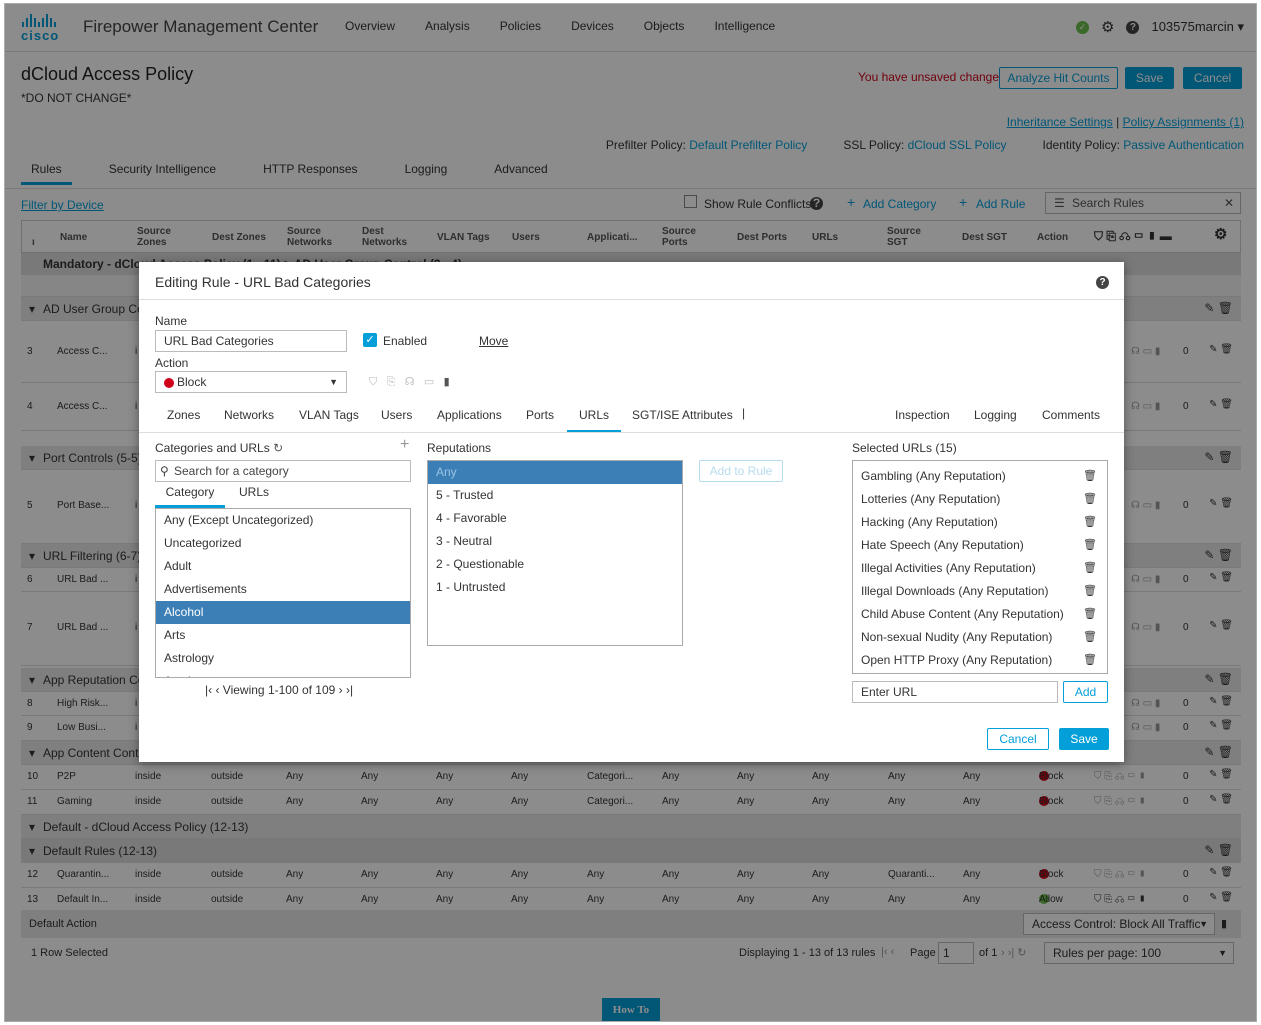 This screenshot has width=1261, height=1025. Describe the element at coordinates (169, 382) in the screenshot. I see `block-icon` at that location.